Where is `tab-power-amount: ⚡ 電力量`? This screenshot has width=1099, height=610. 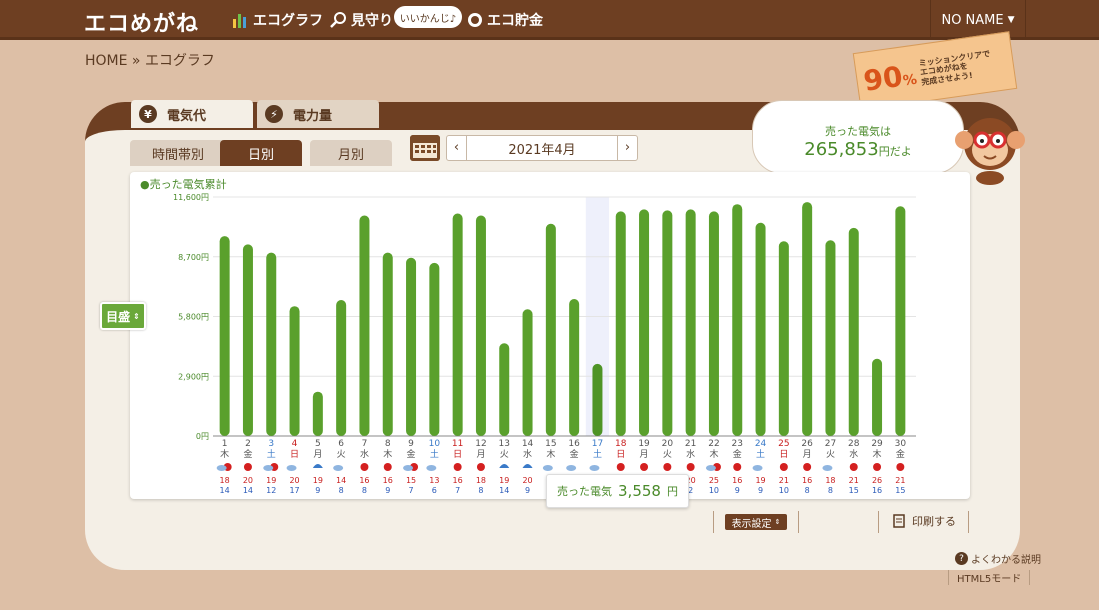
tab-power-amount: ⚡ 電力量 is located at coordinates (318, 114).